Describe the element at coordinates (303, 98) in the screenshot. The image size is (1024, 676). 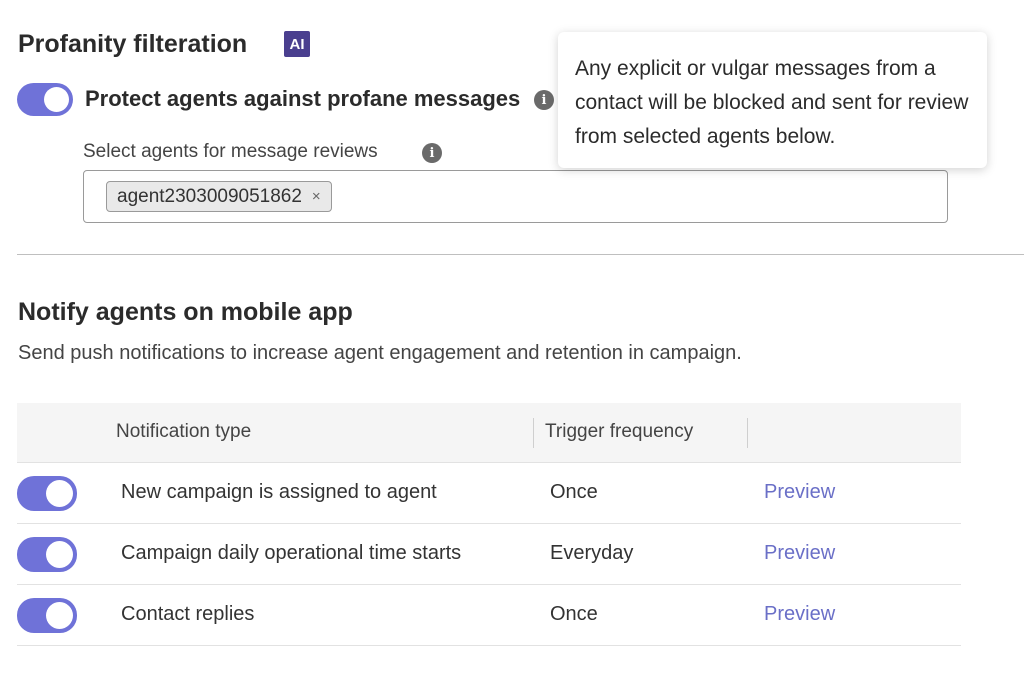
I see `protect-agents-label: Protect agents against profane messages` at that location.